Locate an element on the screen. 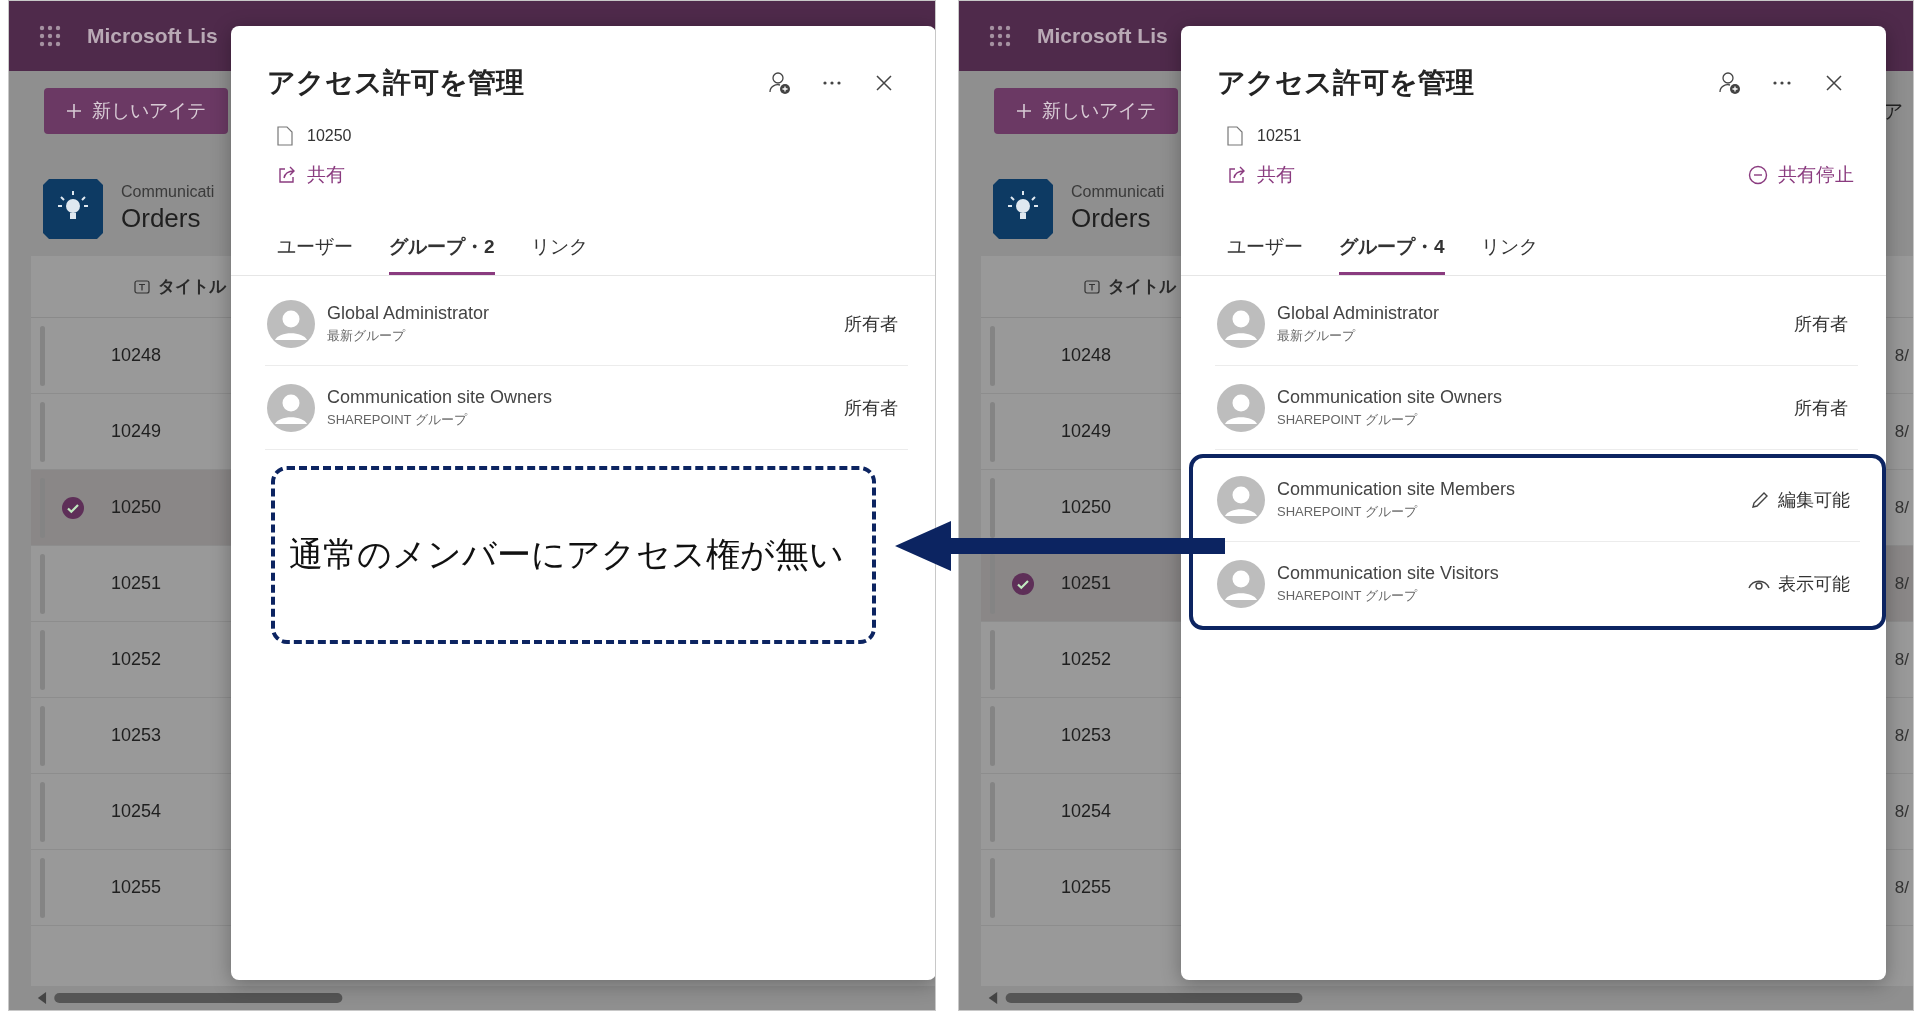 Image resolution: width=1920 pixels, height=1011 pixels. permission-level: 表示可能 is located at coordinates (1814, 584).